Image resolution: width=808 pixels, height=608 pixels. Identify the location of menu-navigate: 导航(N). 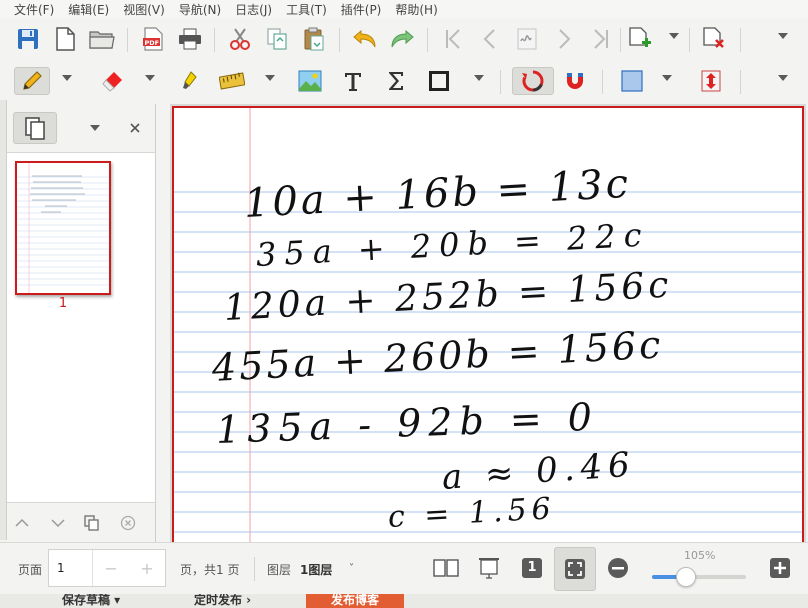
(200, 9).